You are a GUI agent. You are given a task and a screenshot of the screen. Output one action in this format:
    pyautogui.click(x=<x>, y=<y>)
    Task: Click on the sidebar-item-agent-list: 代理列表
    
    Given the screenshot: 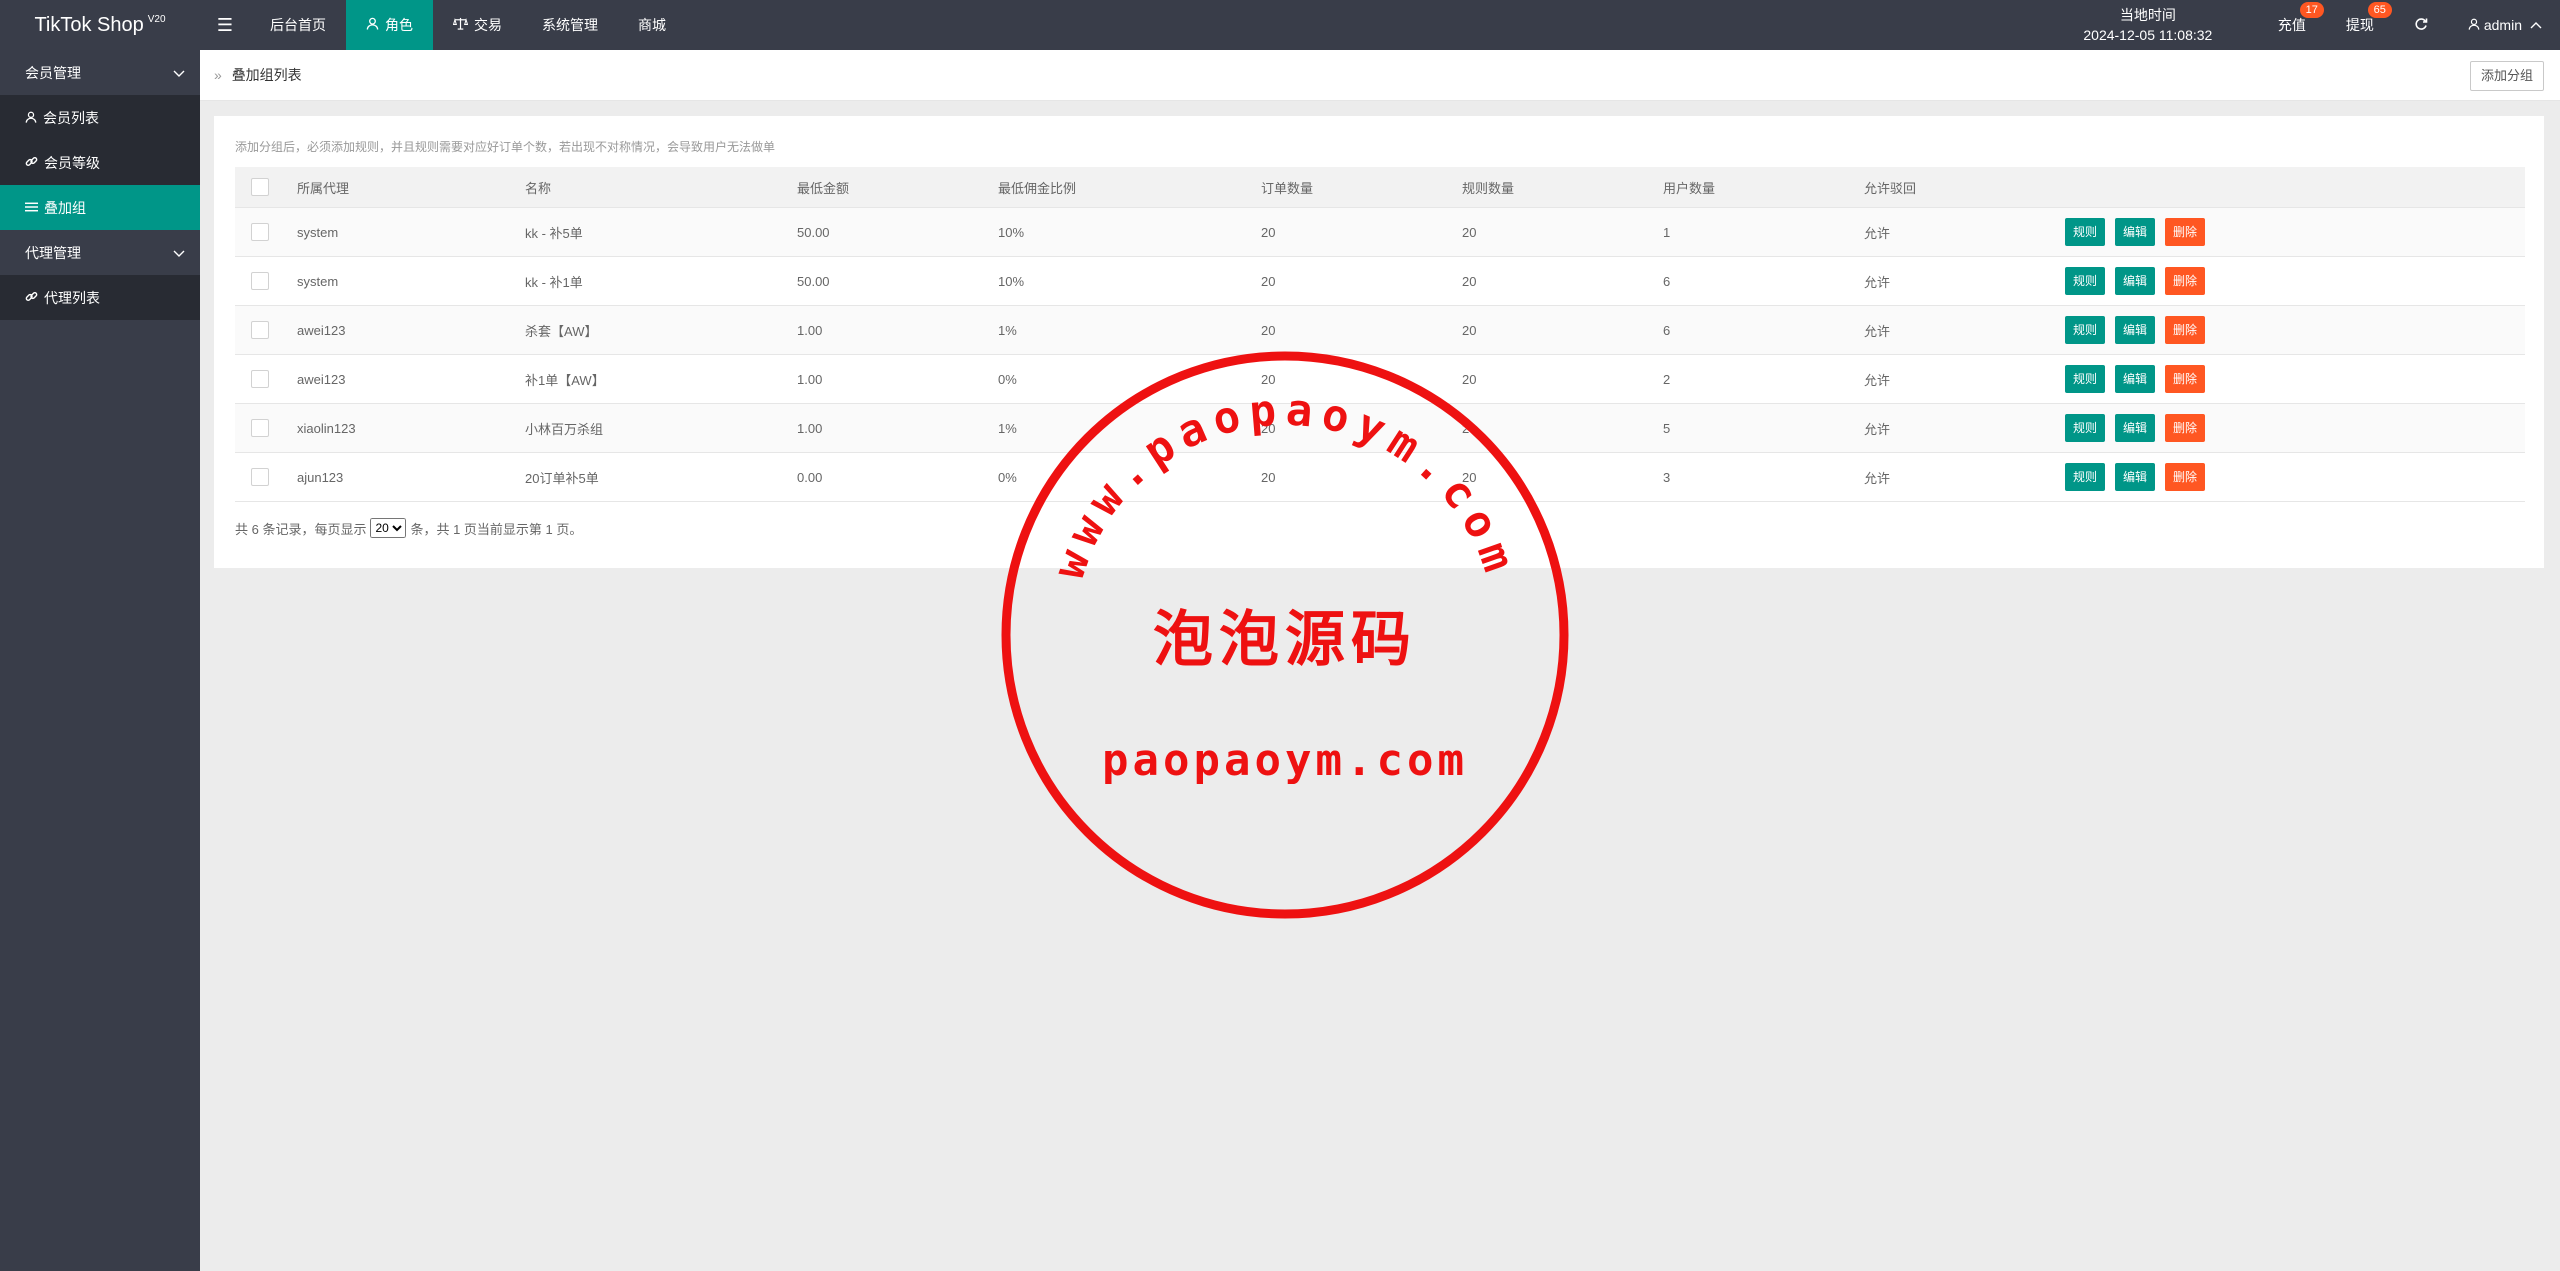 What is the action you would take?
    pyautogui.click(x=100, y=297)
    